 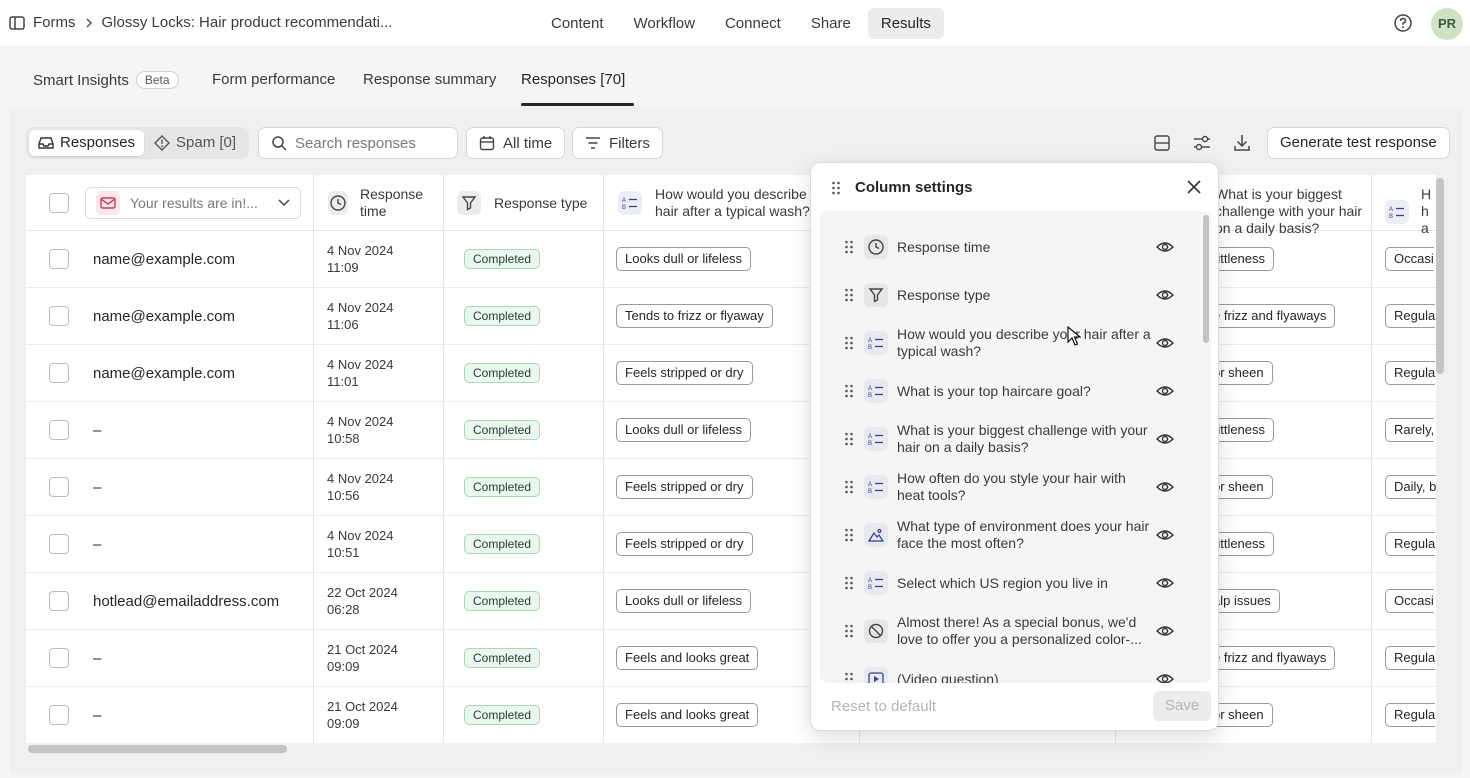 What do you see at coordinates (1410, 658) in the screenshot?
I see `style-answer-pill: Regula` at bounding box center [1410, 658].